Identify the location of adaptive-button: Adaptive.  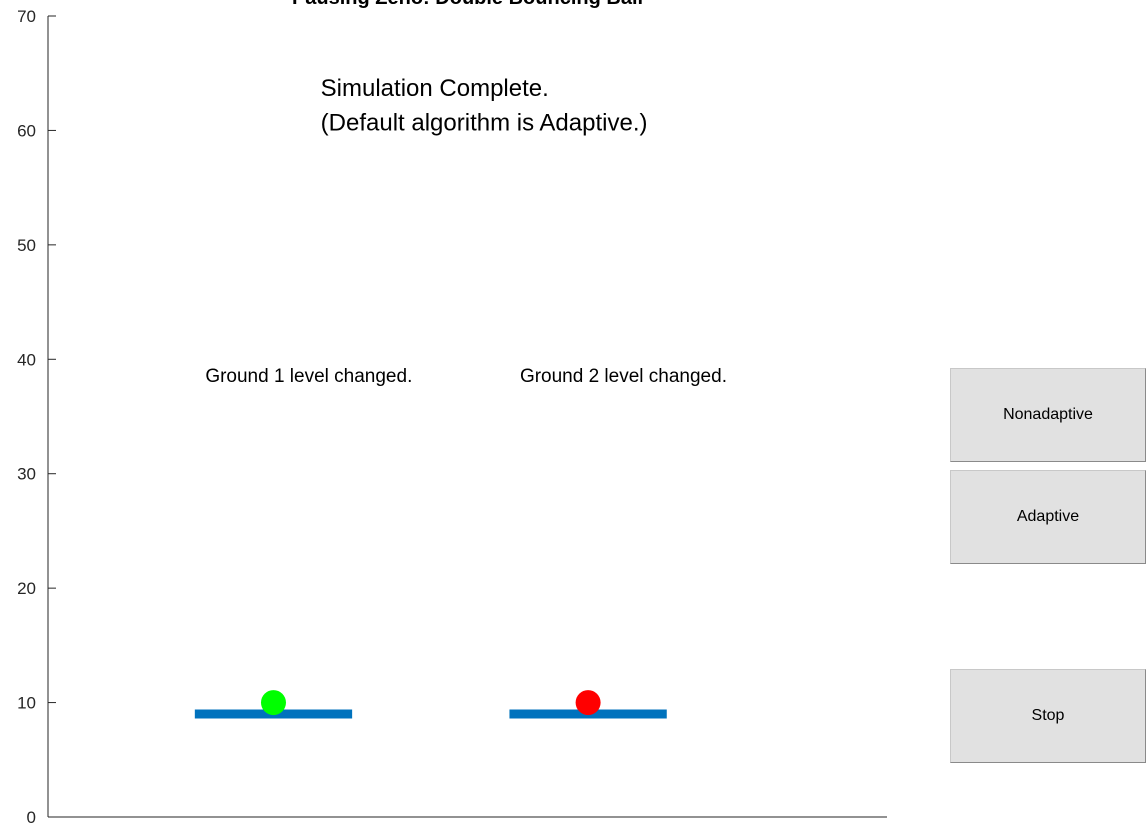
(1048, 517).